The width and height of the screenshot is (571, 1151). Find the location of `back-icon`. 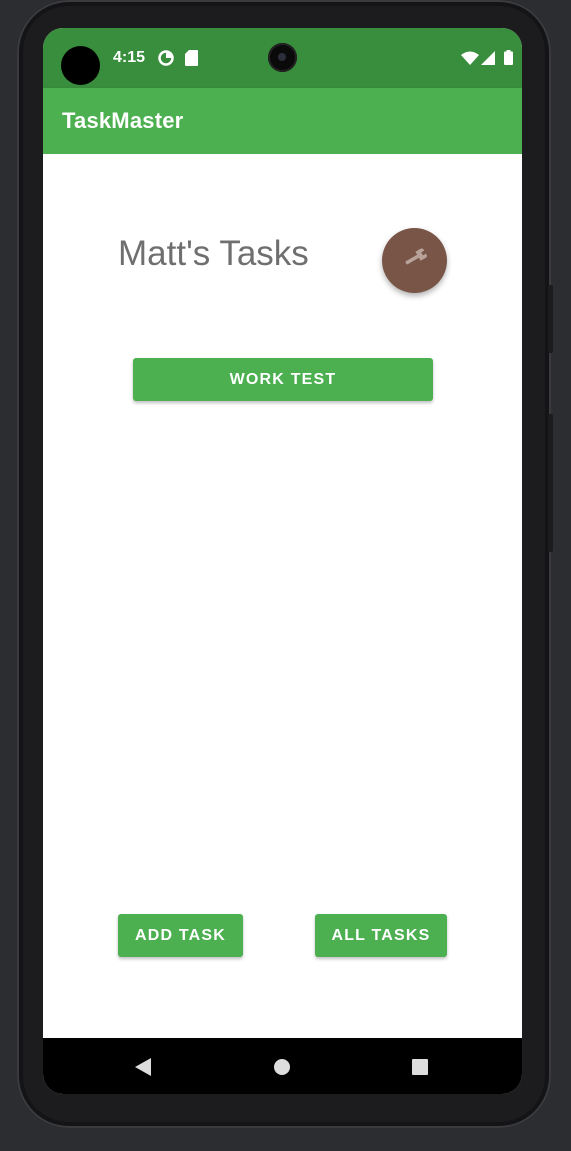

back-icon is located at coordinates (143, 1067).